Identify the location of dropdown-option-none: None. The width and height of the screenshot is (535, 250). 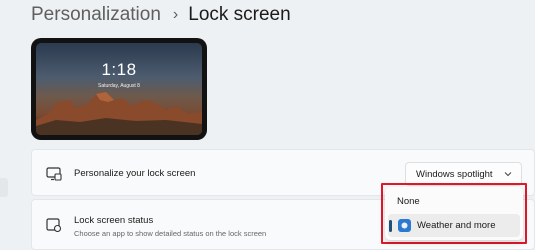
(454, 201).